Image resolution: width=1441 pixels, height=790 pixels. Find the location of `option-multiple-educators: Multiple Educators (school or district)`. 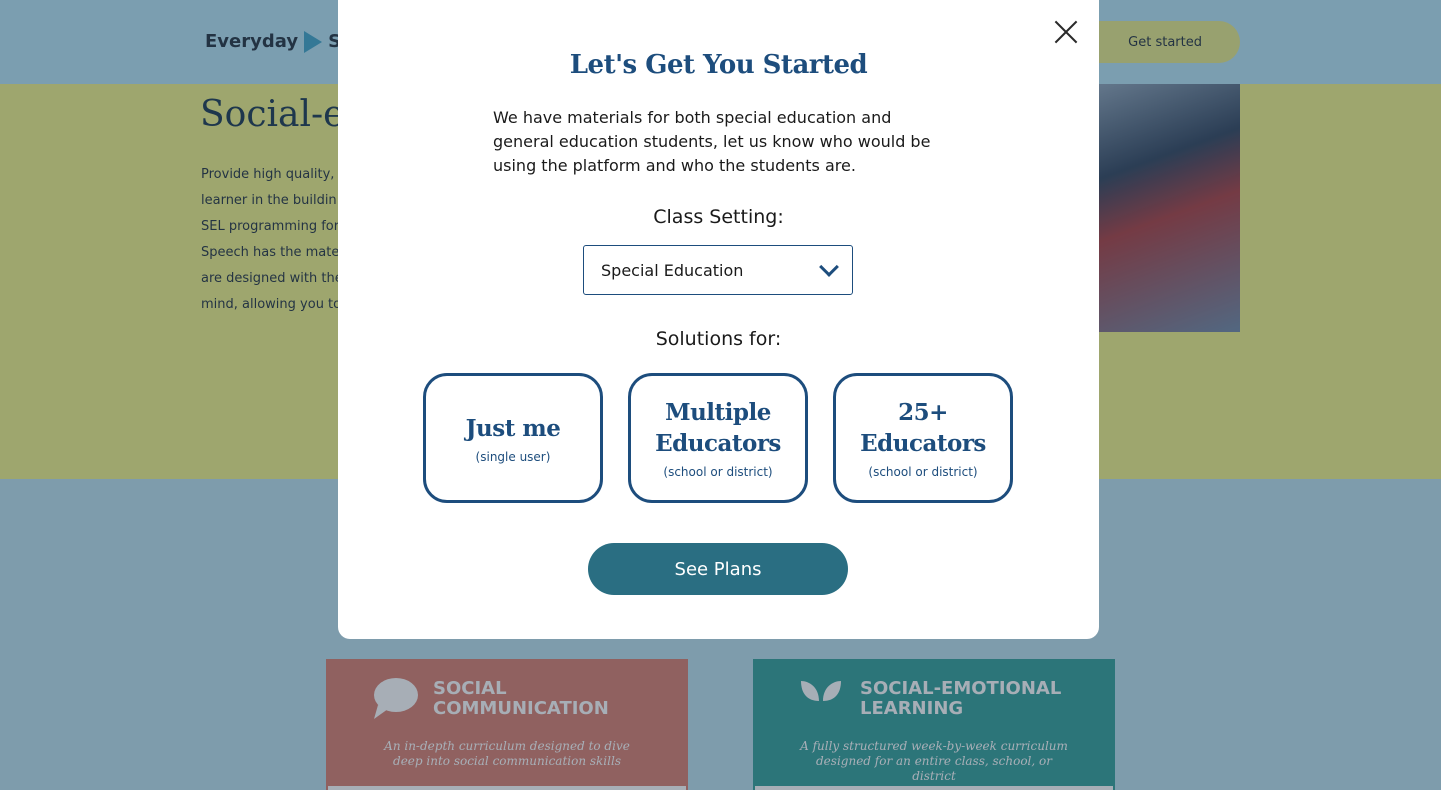

option-multiple-educators: Multiple Educators (school or district) is located at coordinates (718, 438).